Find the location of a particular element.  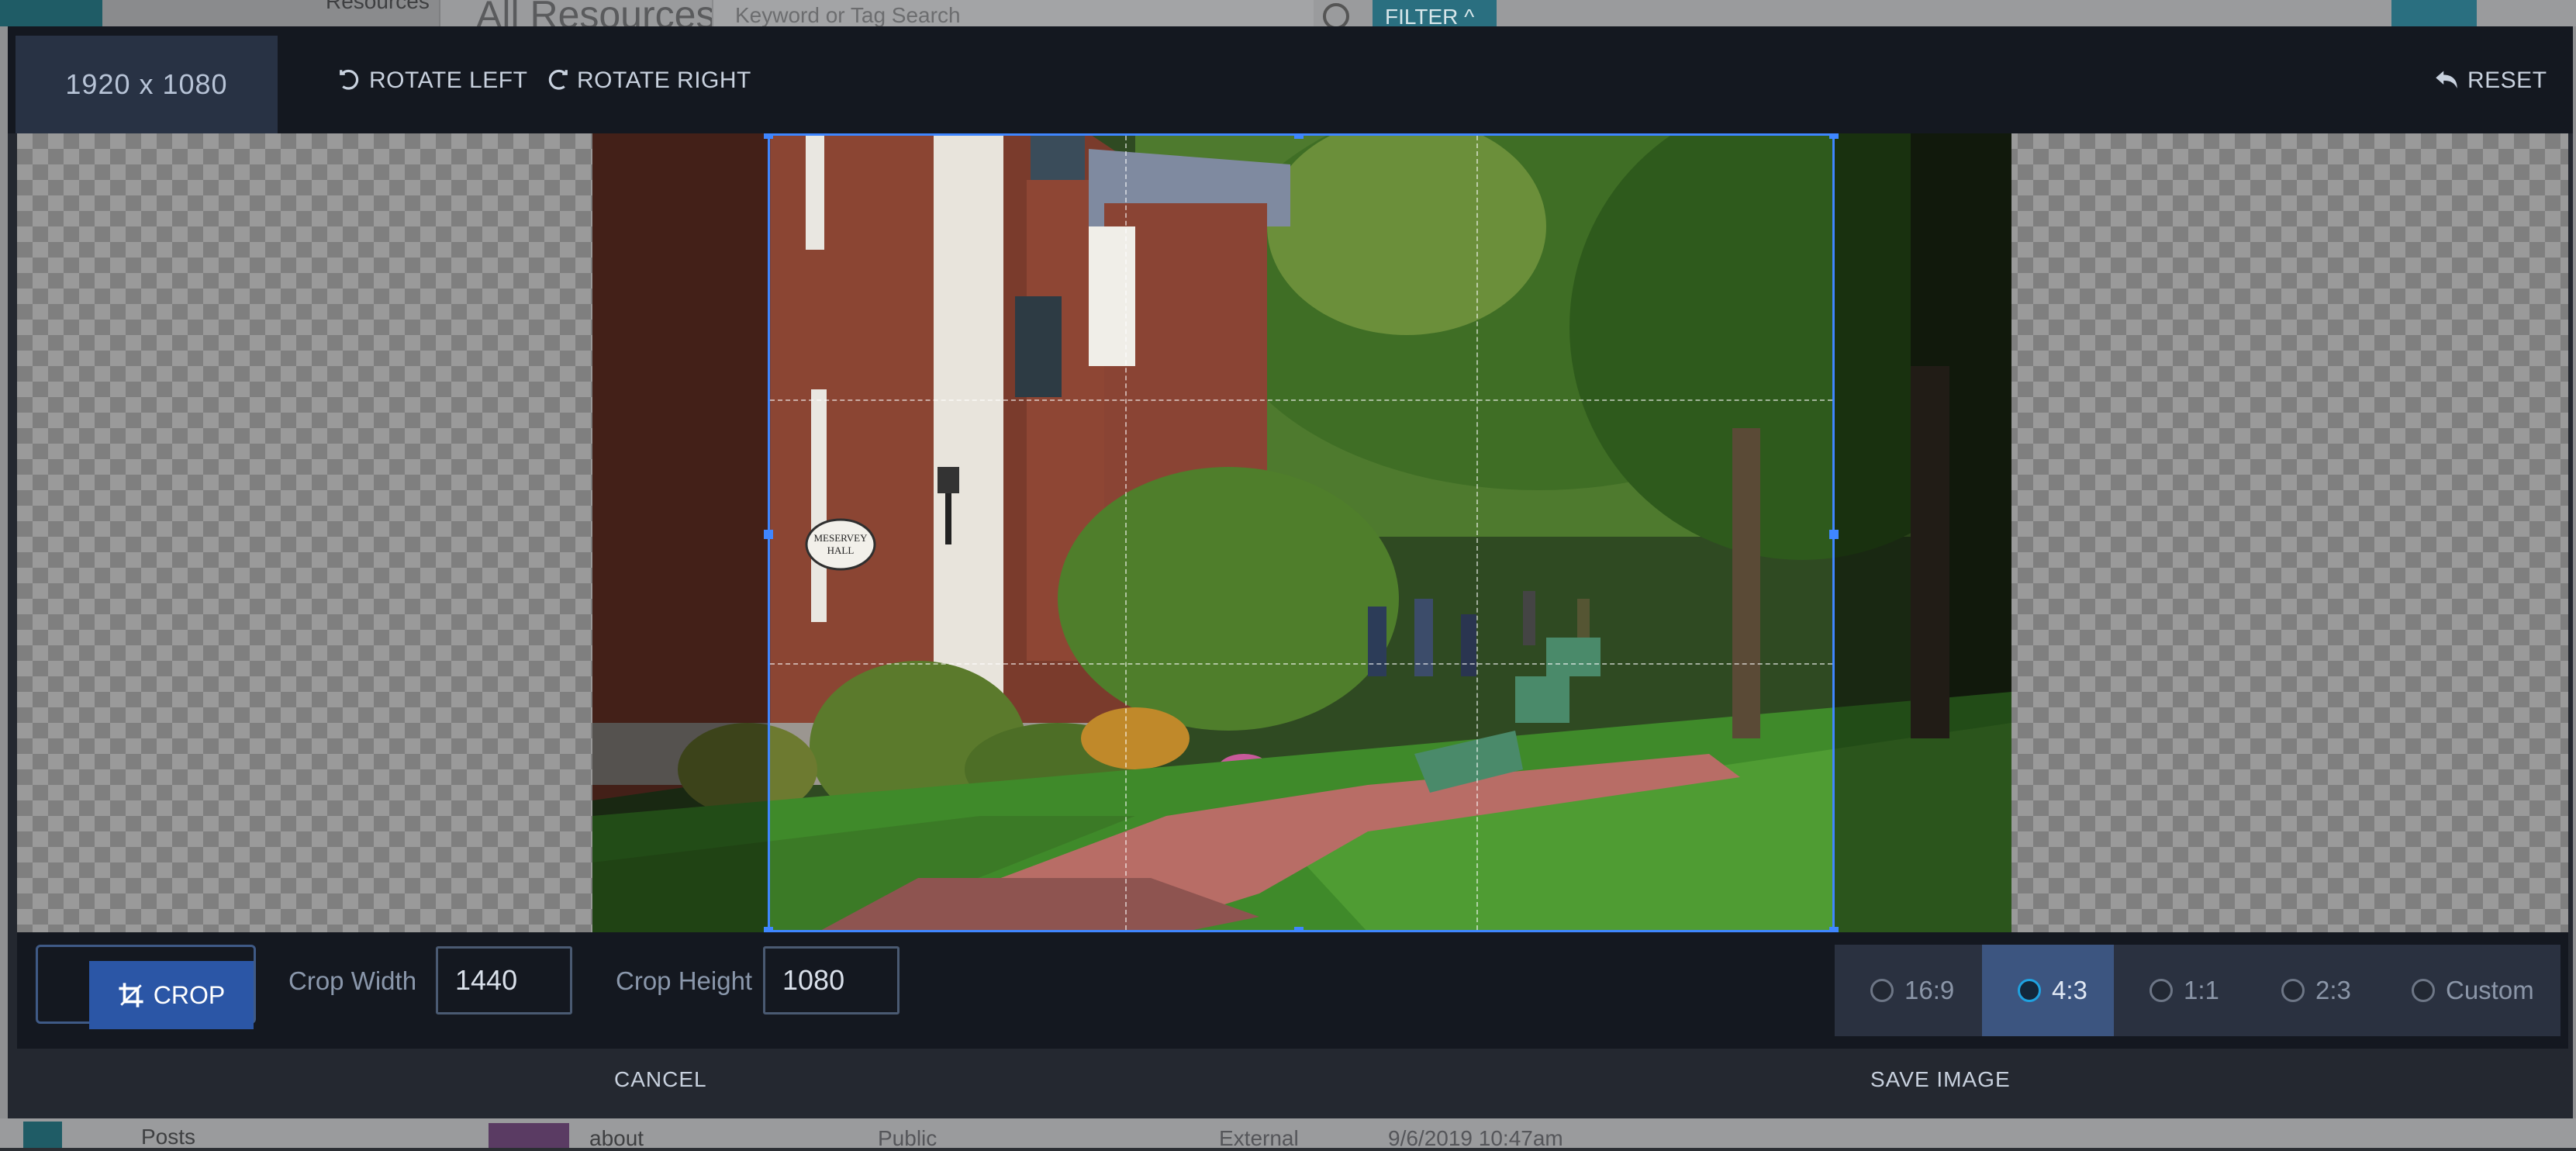

background-gear-icon is located at coordinates (43, 1135).